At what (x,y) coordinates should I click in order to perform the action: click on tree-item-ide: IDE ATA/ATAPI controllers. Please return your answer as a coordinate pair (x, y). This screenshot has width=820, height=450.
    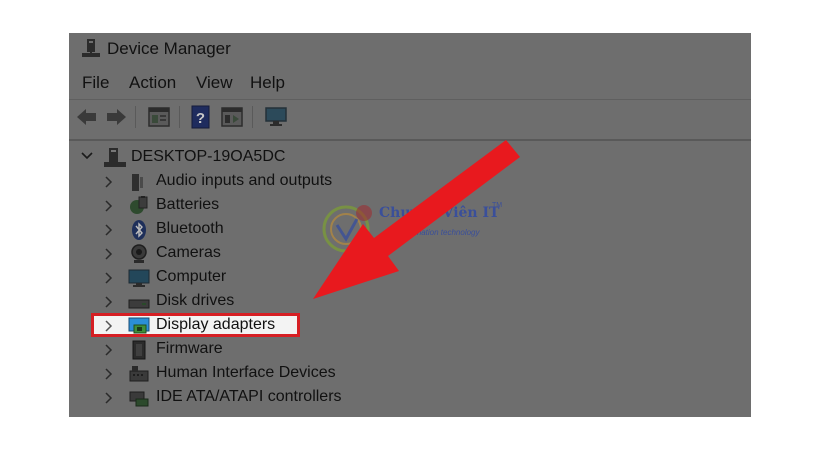
    Looking at the image, I should click on (279, 398).